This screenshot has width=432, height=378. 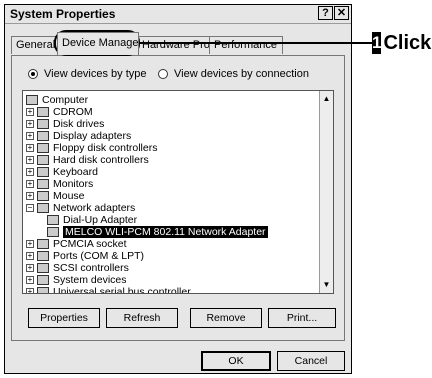 What do you see at coordinates (174, 45) in the screenshot?
I see `tab-hardware-profiles: Hardware Profiles` at bounding box center [174, 45].